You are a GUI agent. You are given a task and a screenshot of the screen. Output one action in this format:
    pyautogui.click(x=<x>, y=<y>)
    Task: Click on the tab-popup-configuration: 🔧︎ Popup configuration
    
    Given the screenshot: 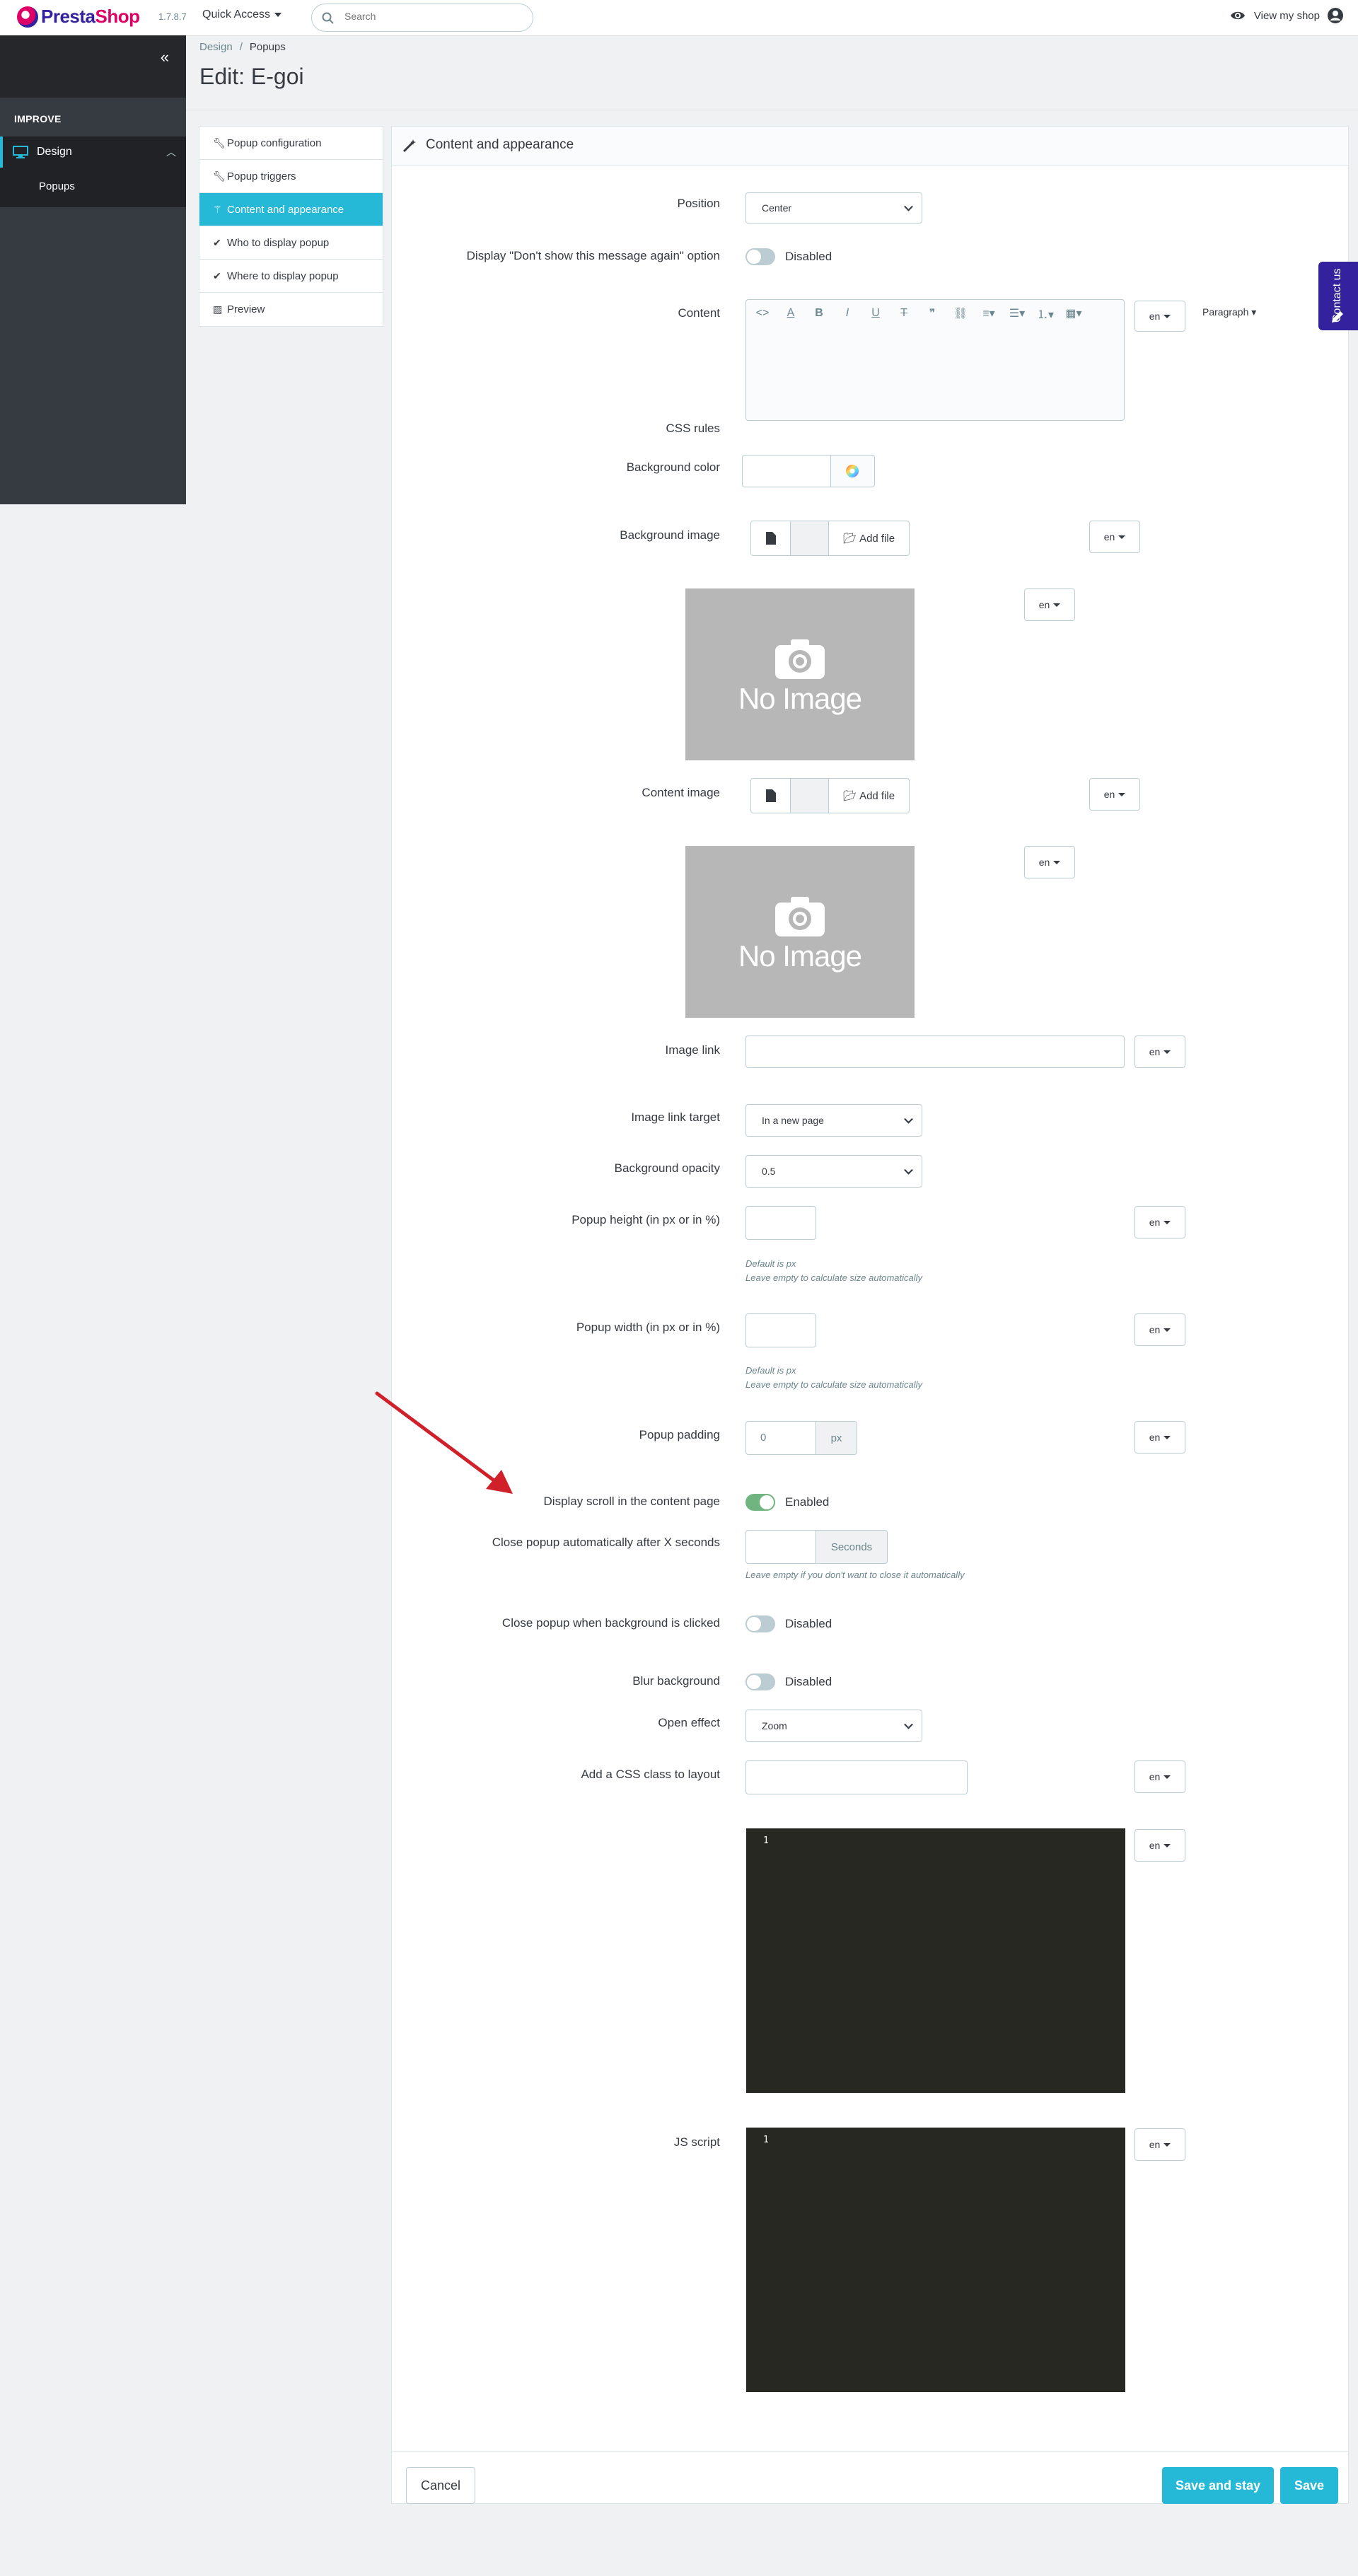 What is the action you would take?
    pyautogui.click(x=291, y=143)
    